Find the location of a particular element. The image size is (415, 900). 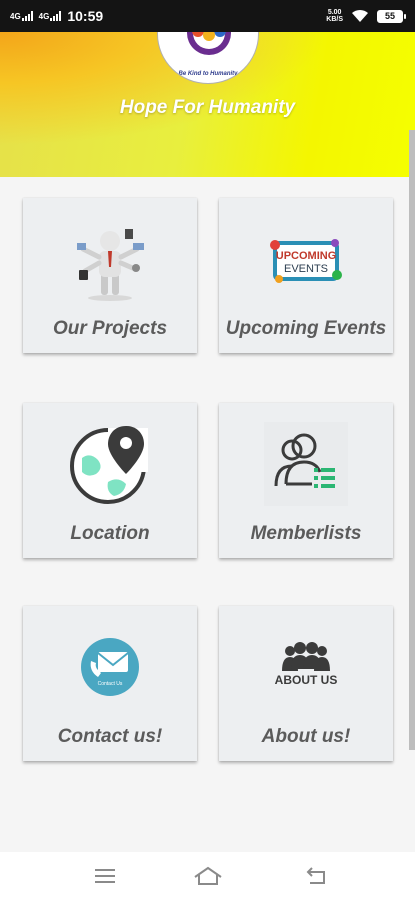

home-icon is located at coordinates (208, 876).